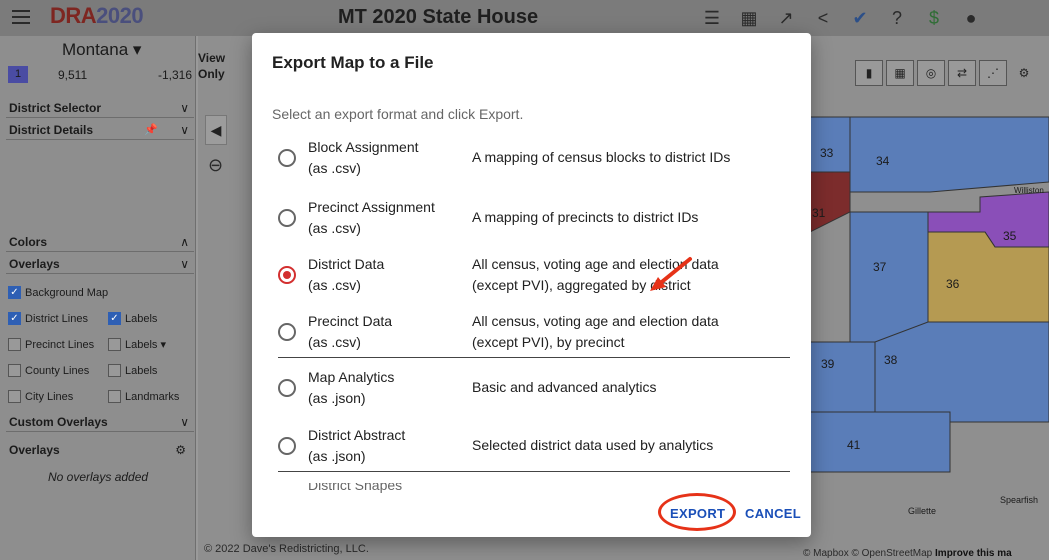 Image resolution: width=1049 pixels, height=560 pixels. What do you see at coordinates (98, 477) in the screenshot?
I see `no-overlays-message: No overlays added` at bounding box center [98, 477].